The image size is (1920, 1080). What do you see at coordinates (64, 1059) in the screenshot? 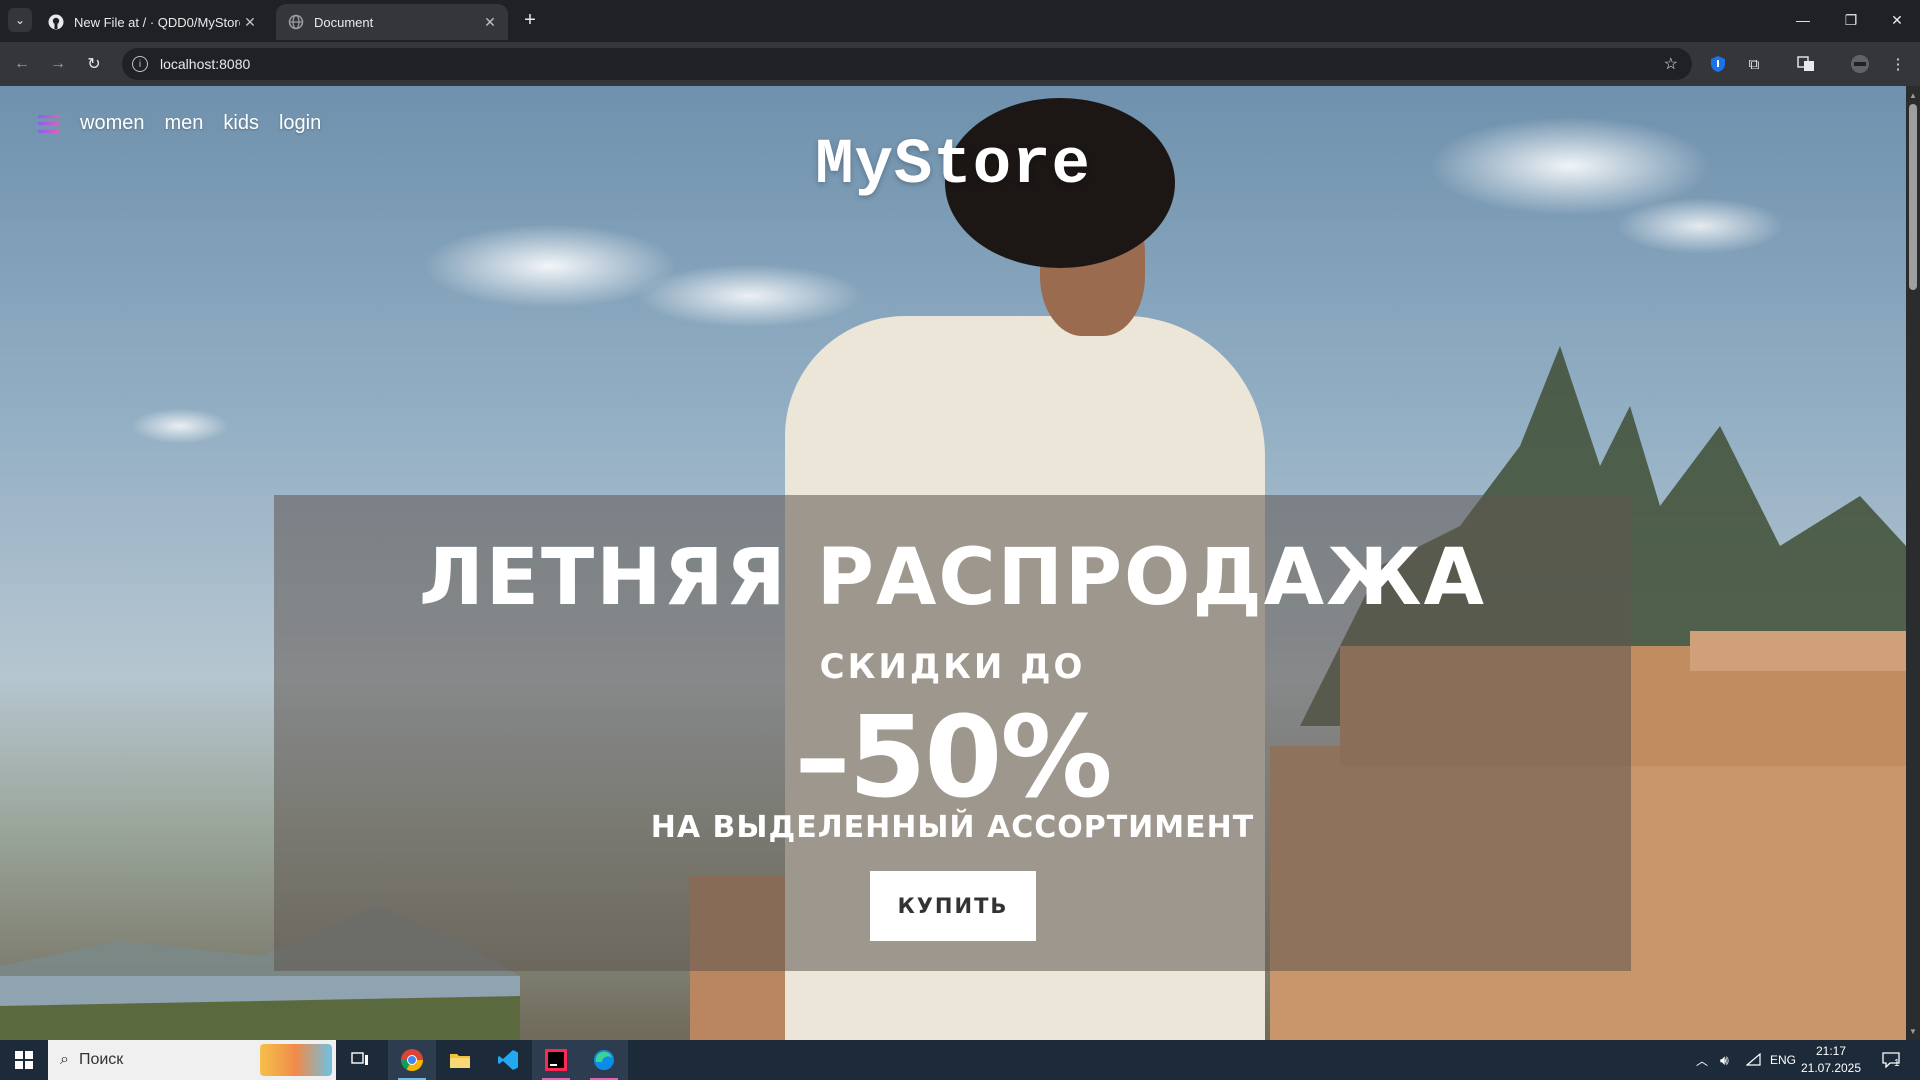
I see `search-icon: ⌕` at bounding box center [64, 1059].